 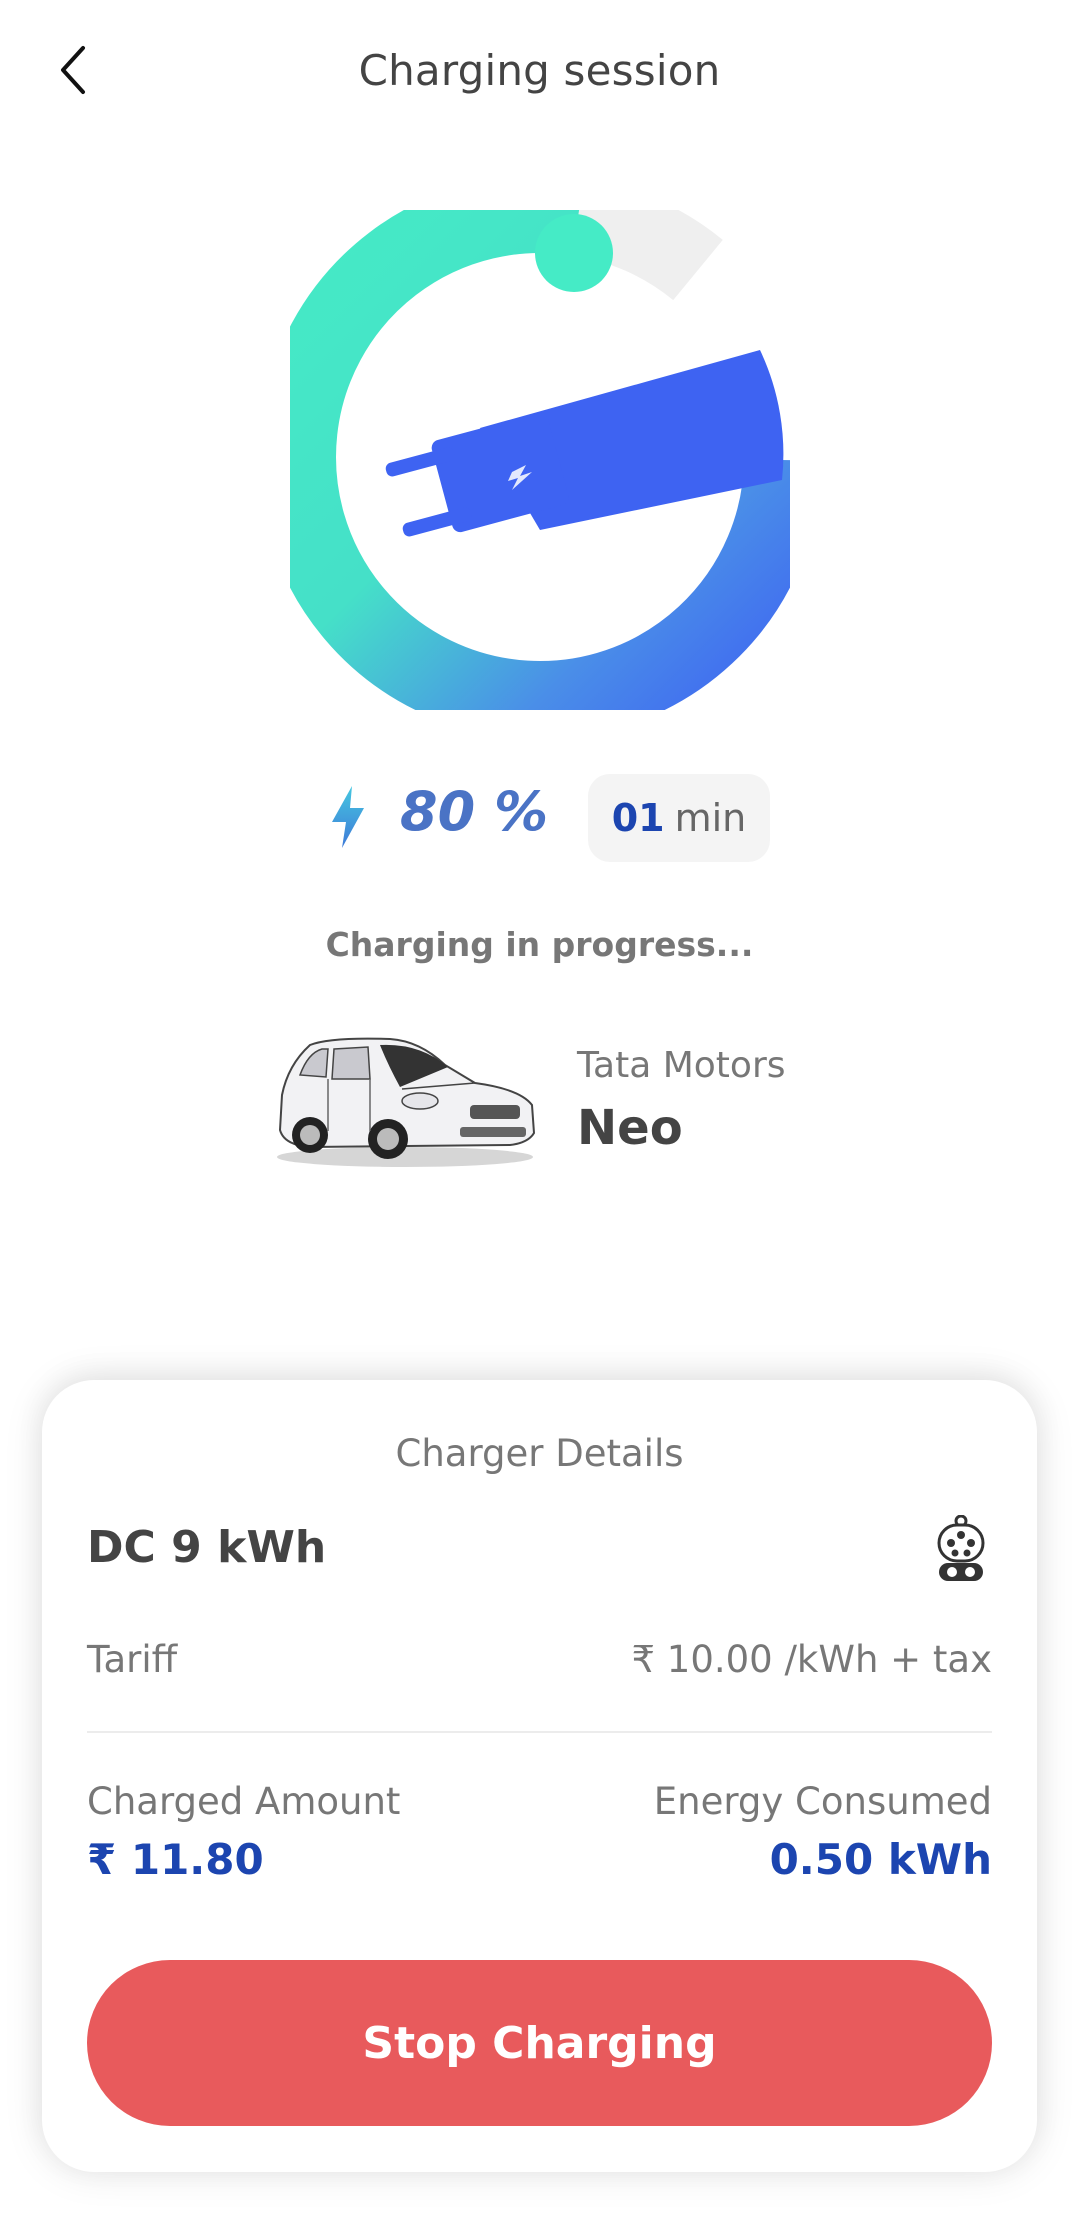 I want to click on elapsed-time-value: 01, so click(x=638, y=818).